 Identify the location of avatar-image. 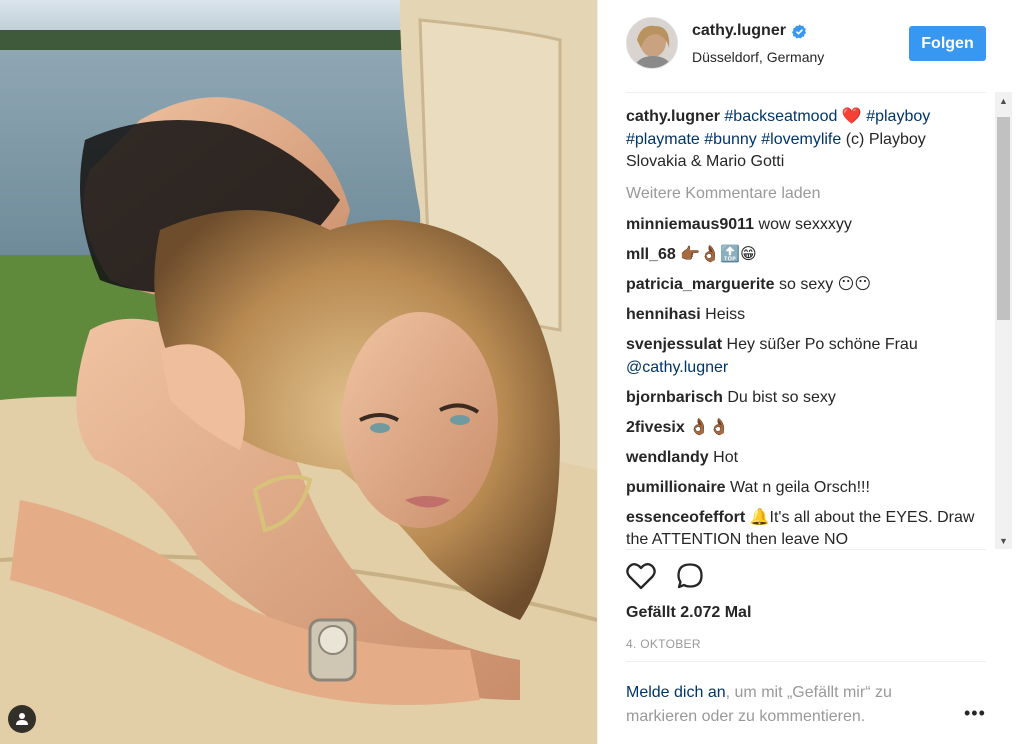
(652, 43).